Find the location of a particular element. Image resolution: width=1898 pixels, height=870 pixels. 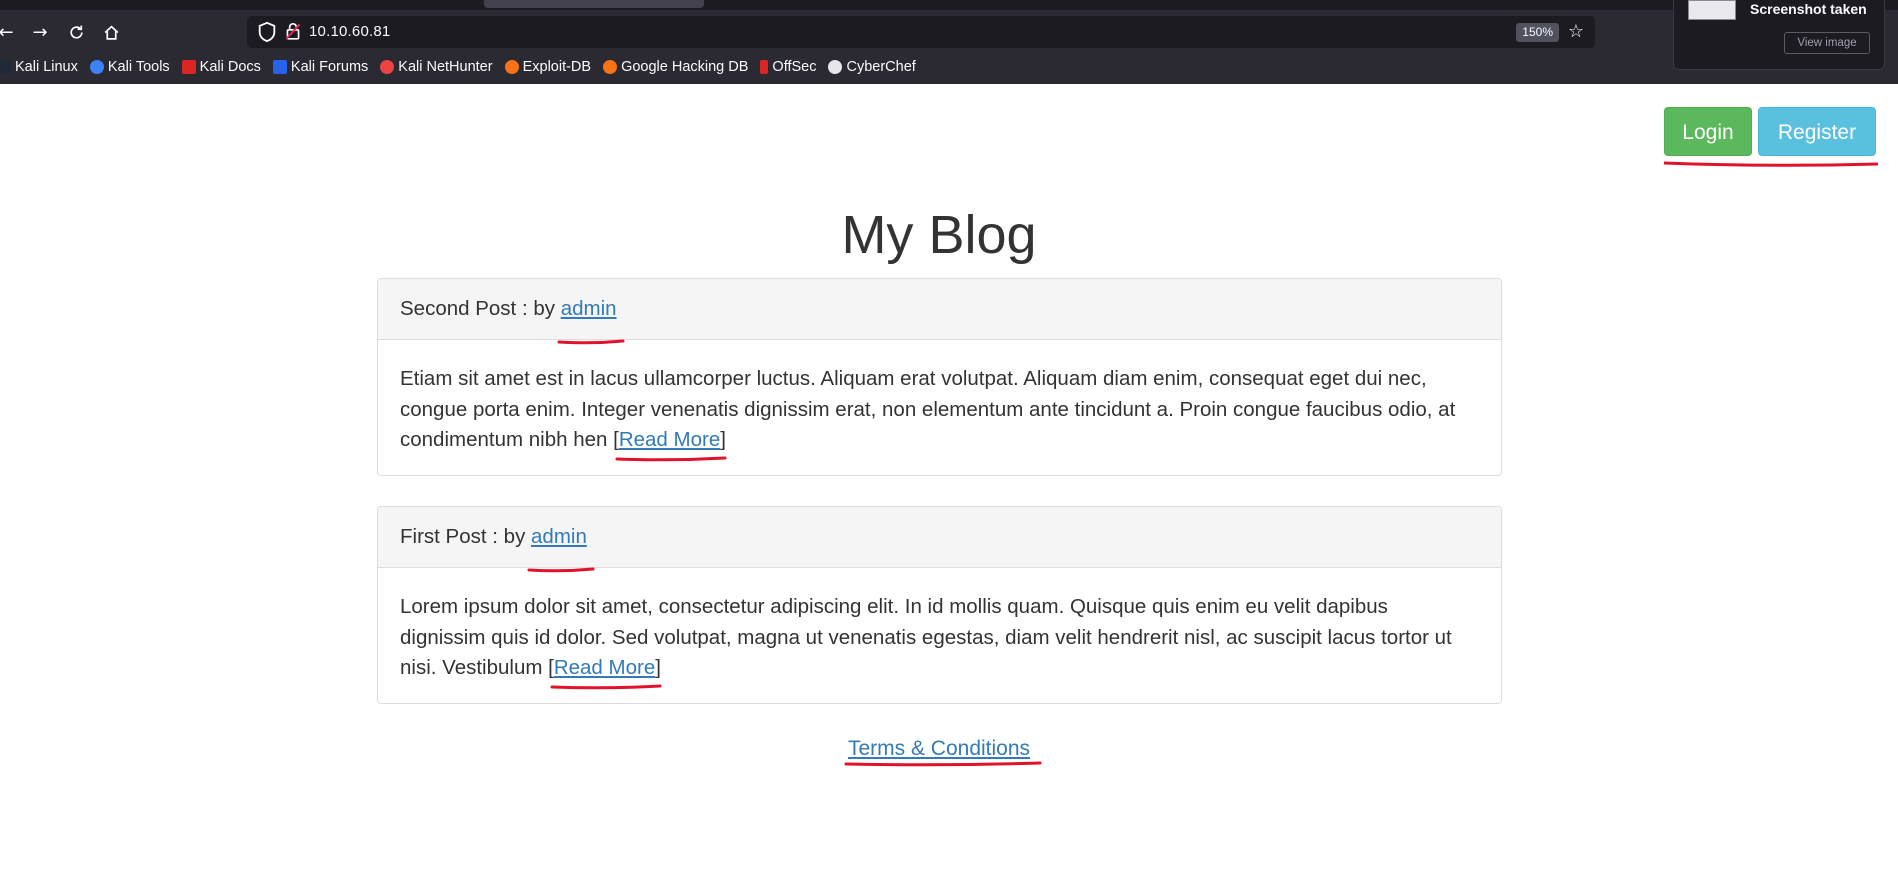

ghdb-icon is located at coordinates (610, 67).